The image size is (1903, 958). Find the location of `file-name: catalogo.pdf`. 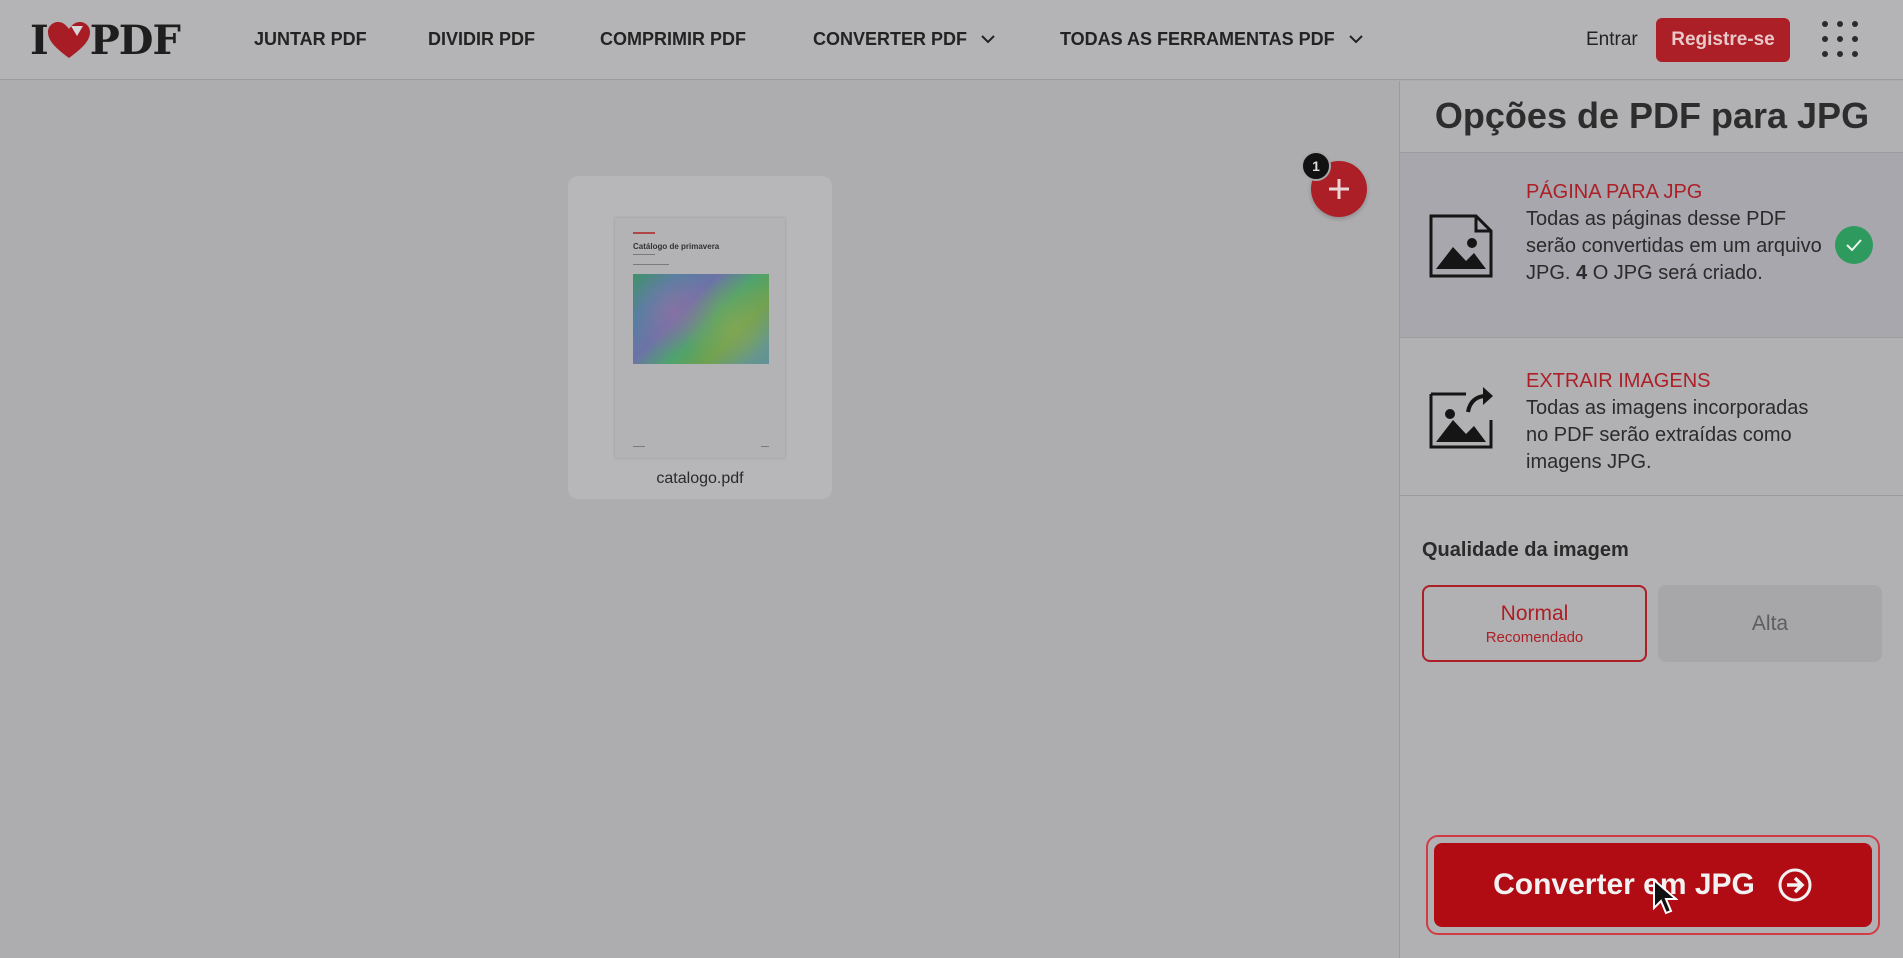

file-name: catalogo.pdf is located at coordinates (700, 478).